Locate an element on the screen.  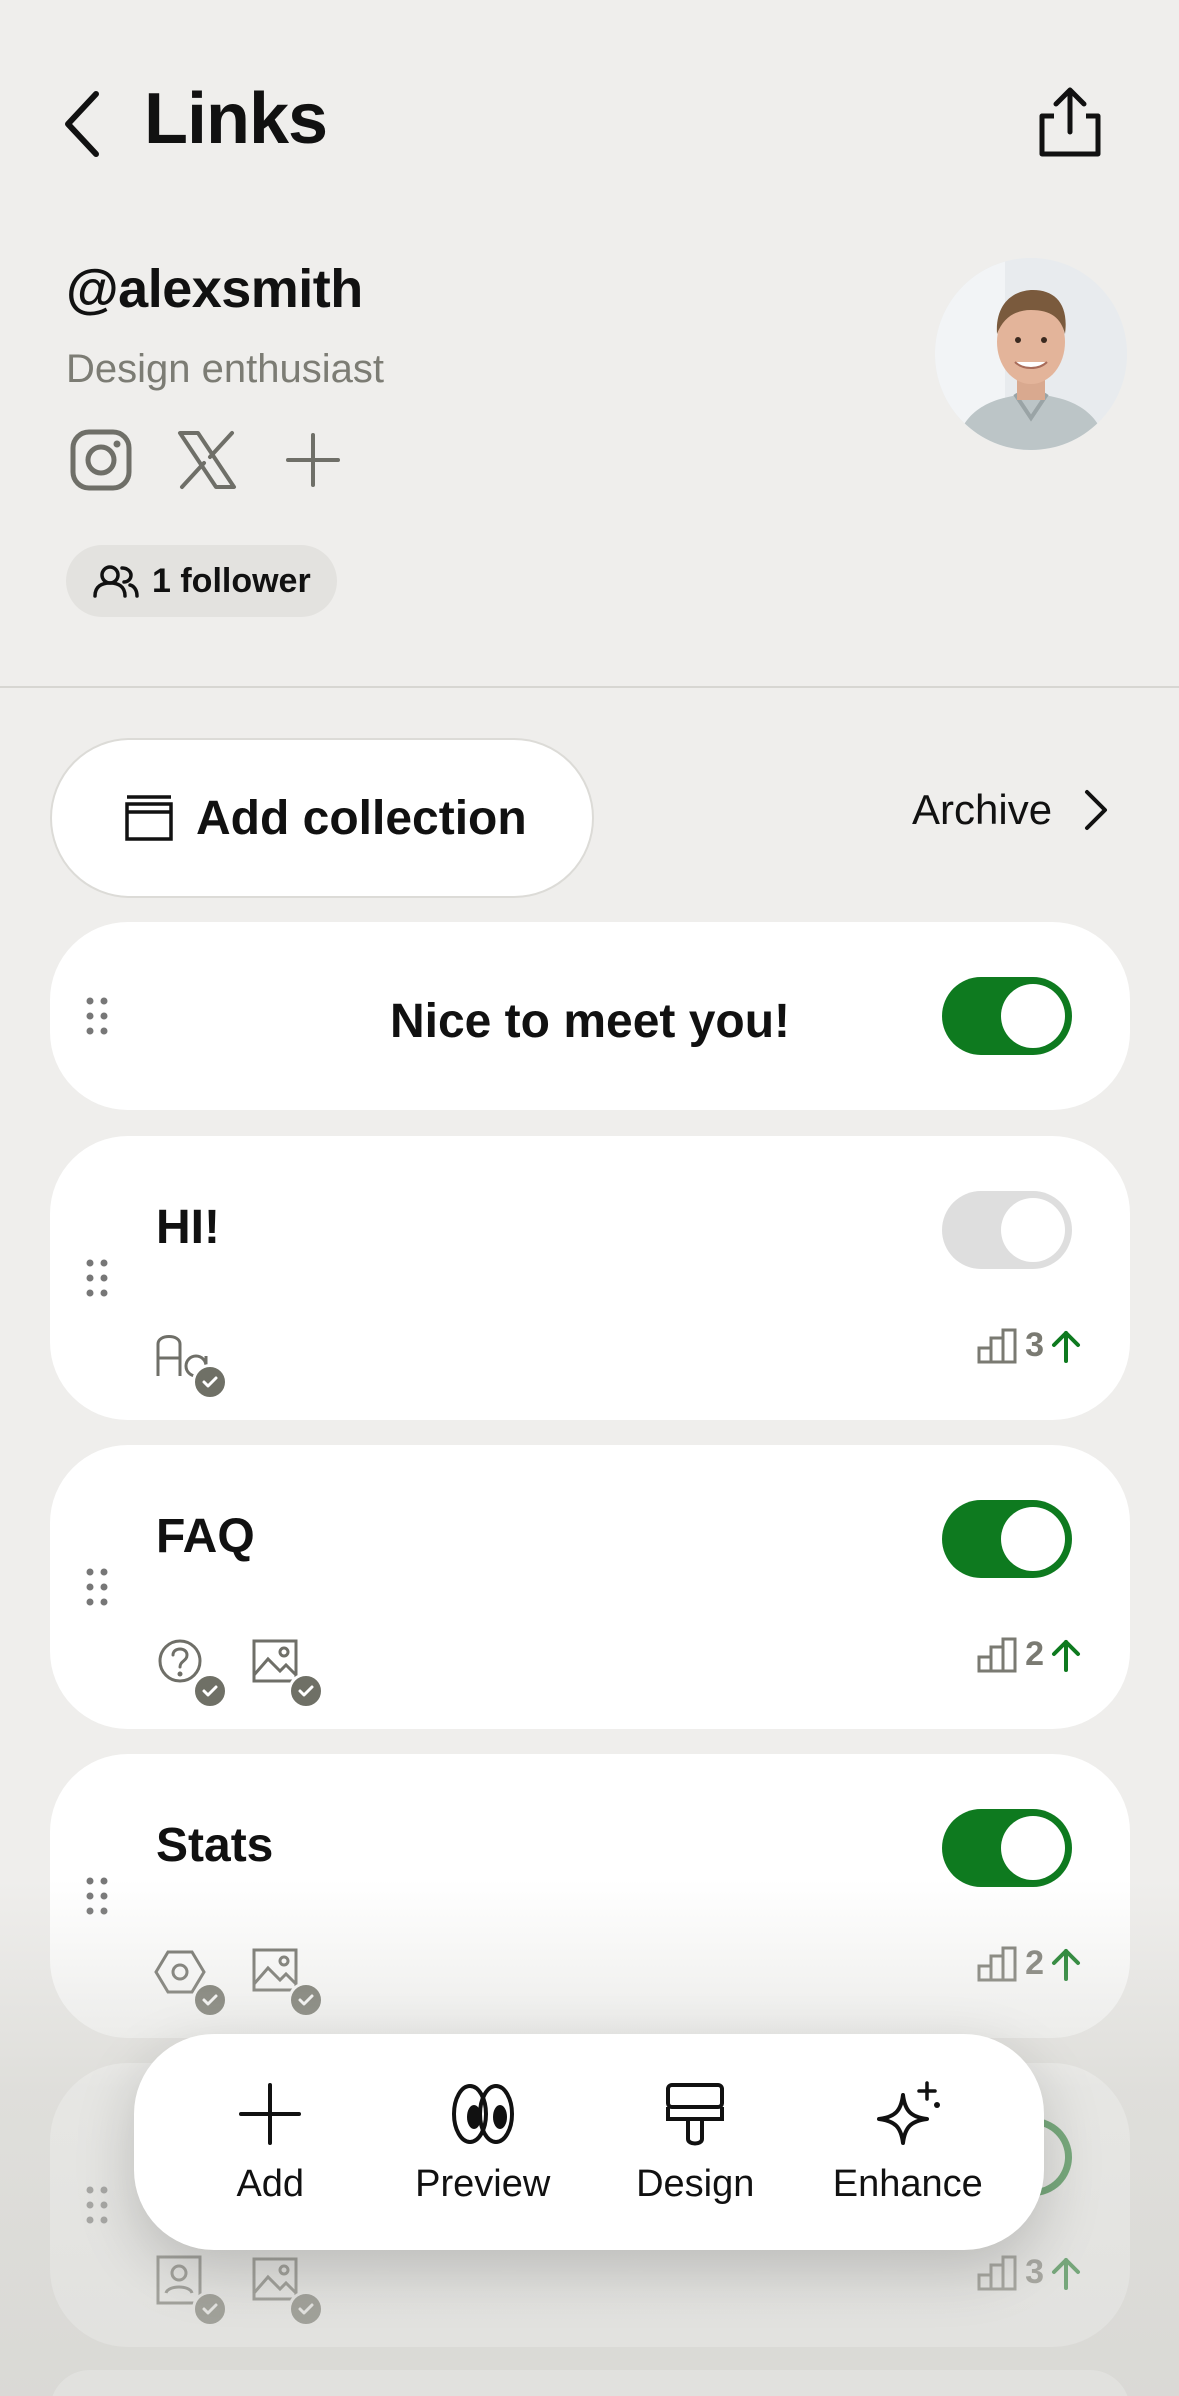
chevron-left-icon is located at coordinates (82, 124).